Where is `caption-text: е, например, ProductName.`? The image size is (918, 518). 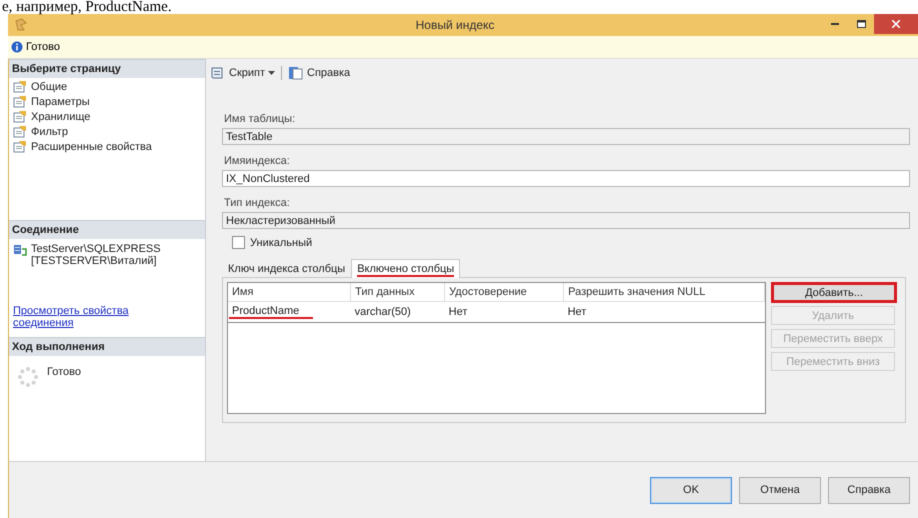 caption-text: е, например, ProductName. is located at coordinates (87, 7).